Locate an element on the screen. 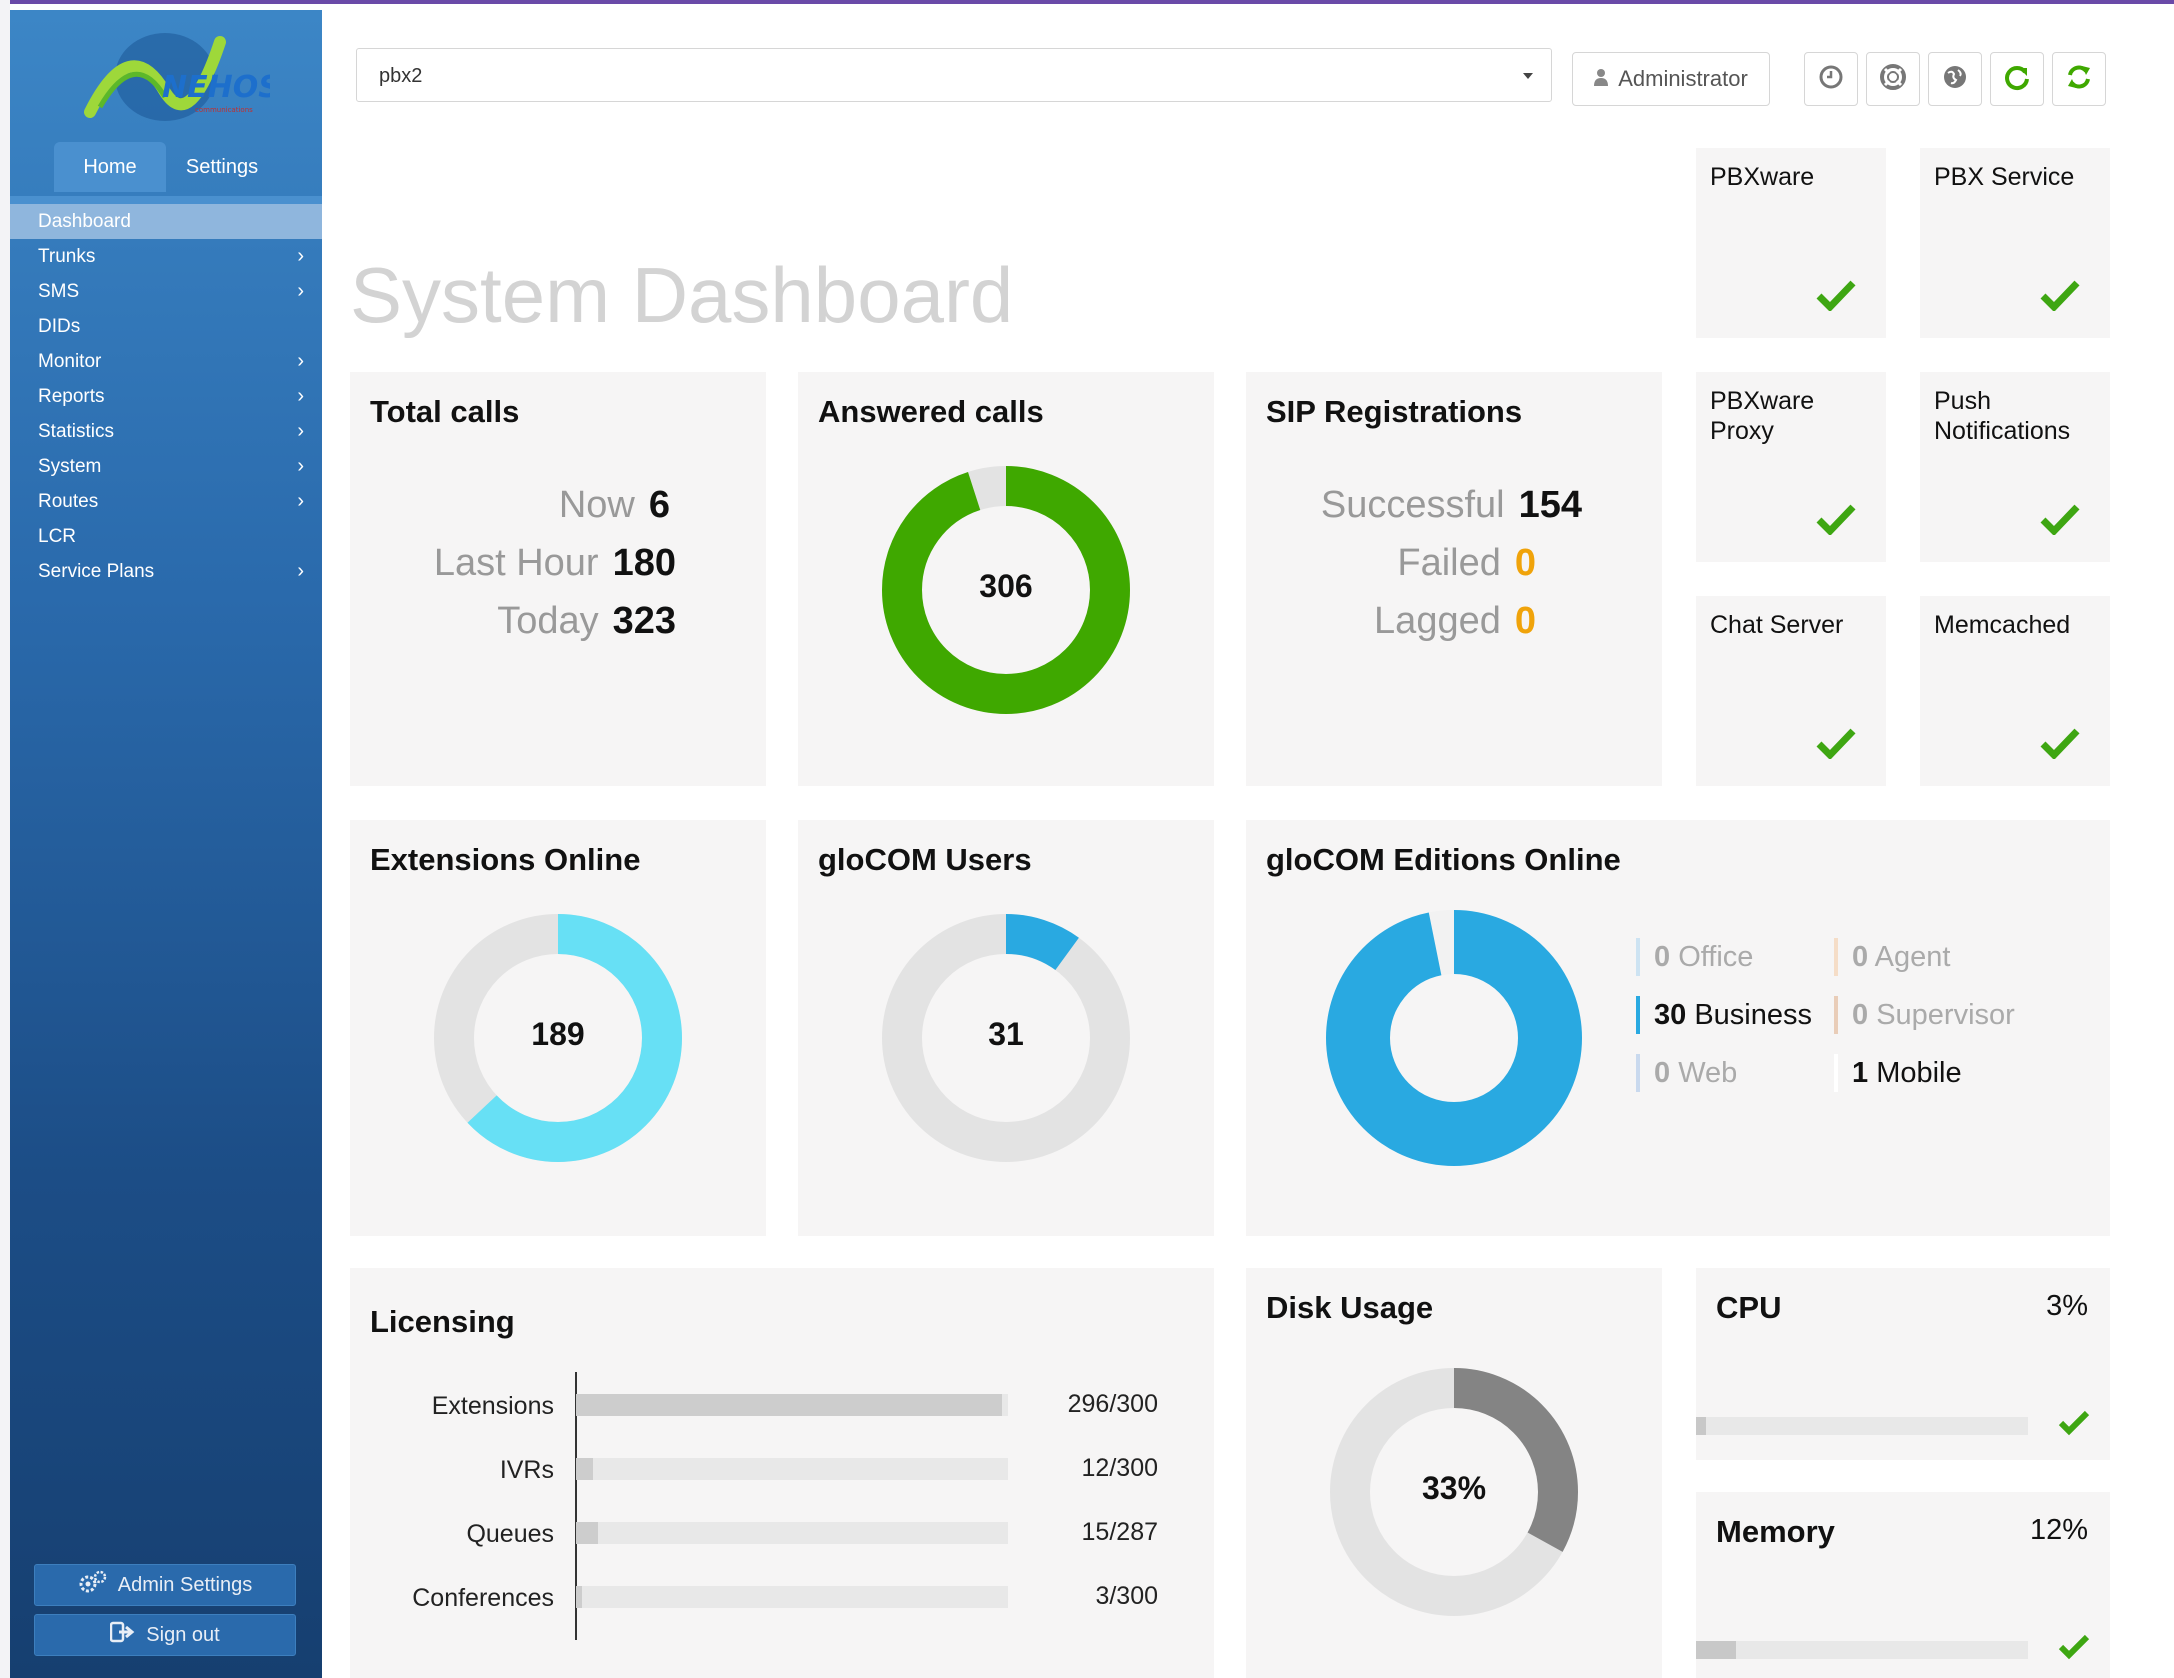  tab-settings: Settings is located at coordinates (222, 167).